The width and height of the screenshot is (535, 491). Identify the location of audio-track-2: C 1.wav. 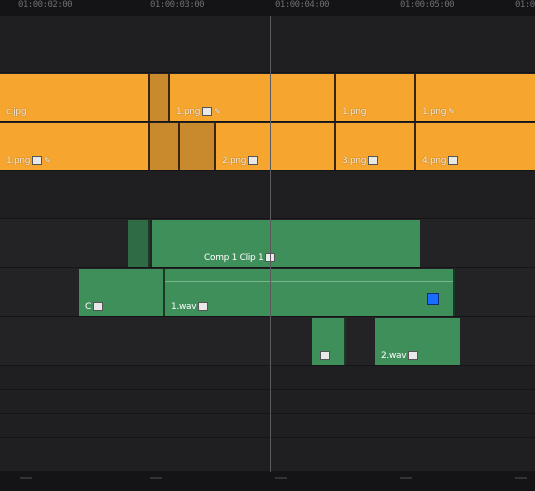
(267, 292).